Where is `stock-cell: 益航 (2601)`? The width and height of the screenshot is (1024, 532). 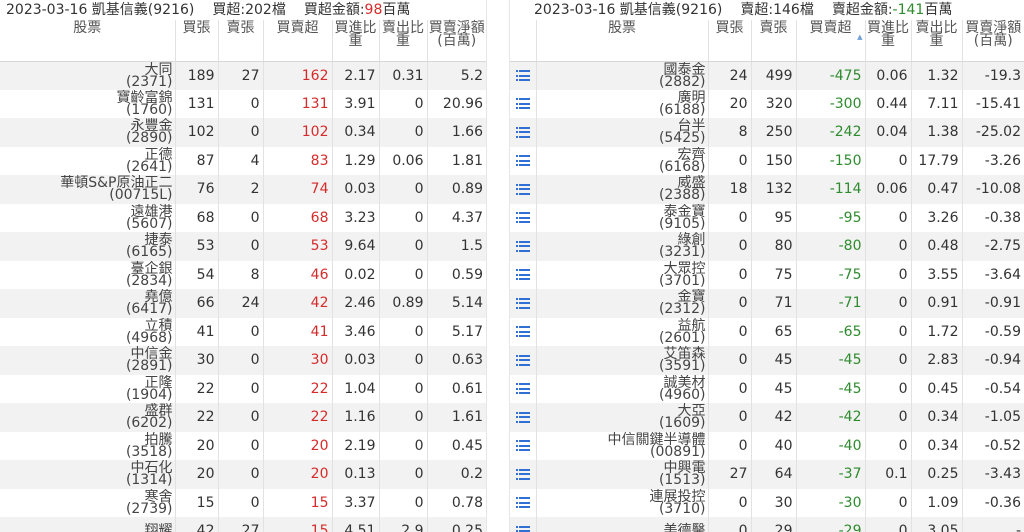 stock-cell: 益航 (2601) is located at coordinates (621, 331).